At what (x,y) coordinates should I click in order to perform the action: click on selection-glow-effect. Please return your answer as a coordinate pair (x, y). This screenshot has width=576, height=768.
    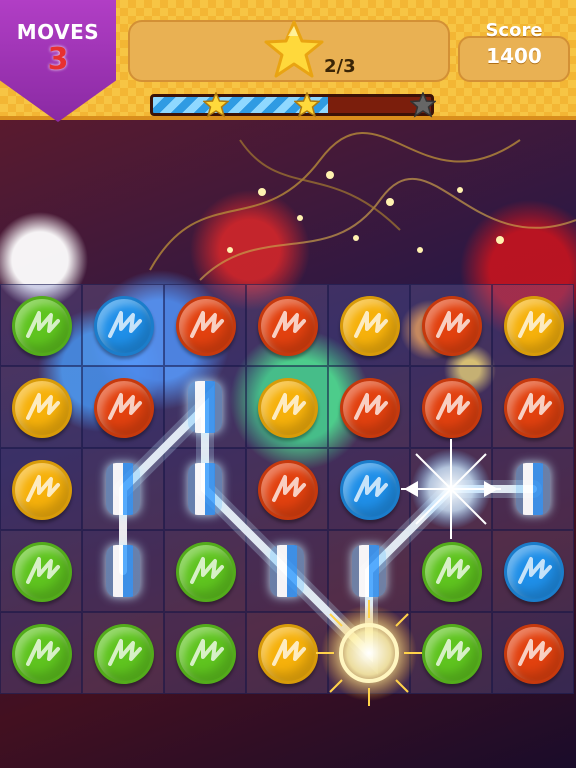
    Looking at the image, I should click on (369, 653).